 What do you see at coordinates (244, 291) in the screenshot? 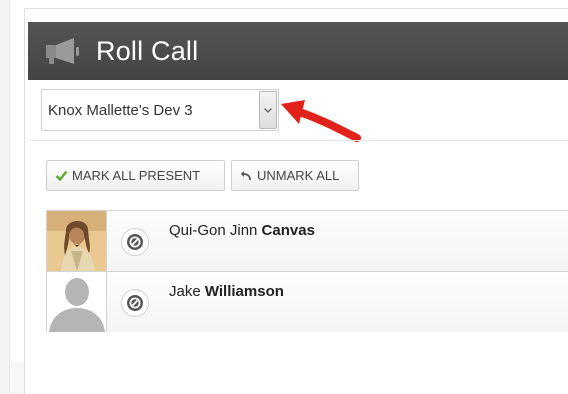
I see `student-last-name: Williamson` at bounding box center [244, 291].